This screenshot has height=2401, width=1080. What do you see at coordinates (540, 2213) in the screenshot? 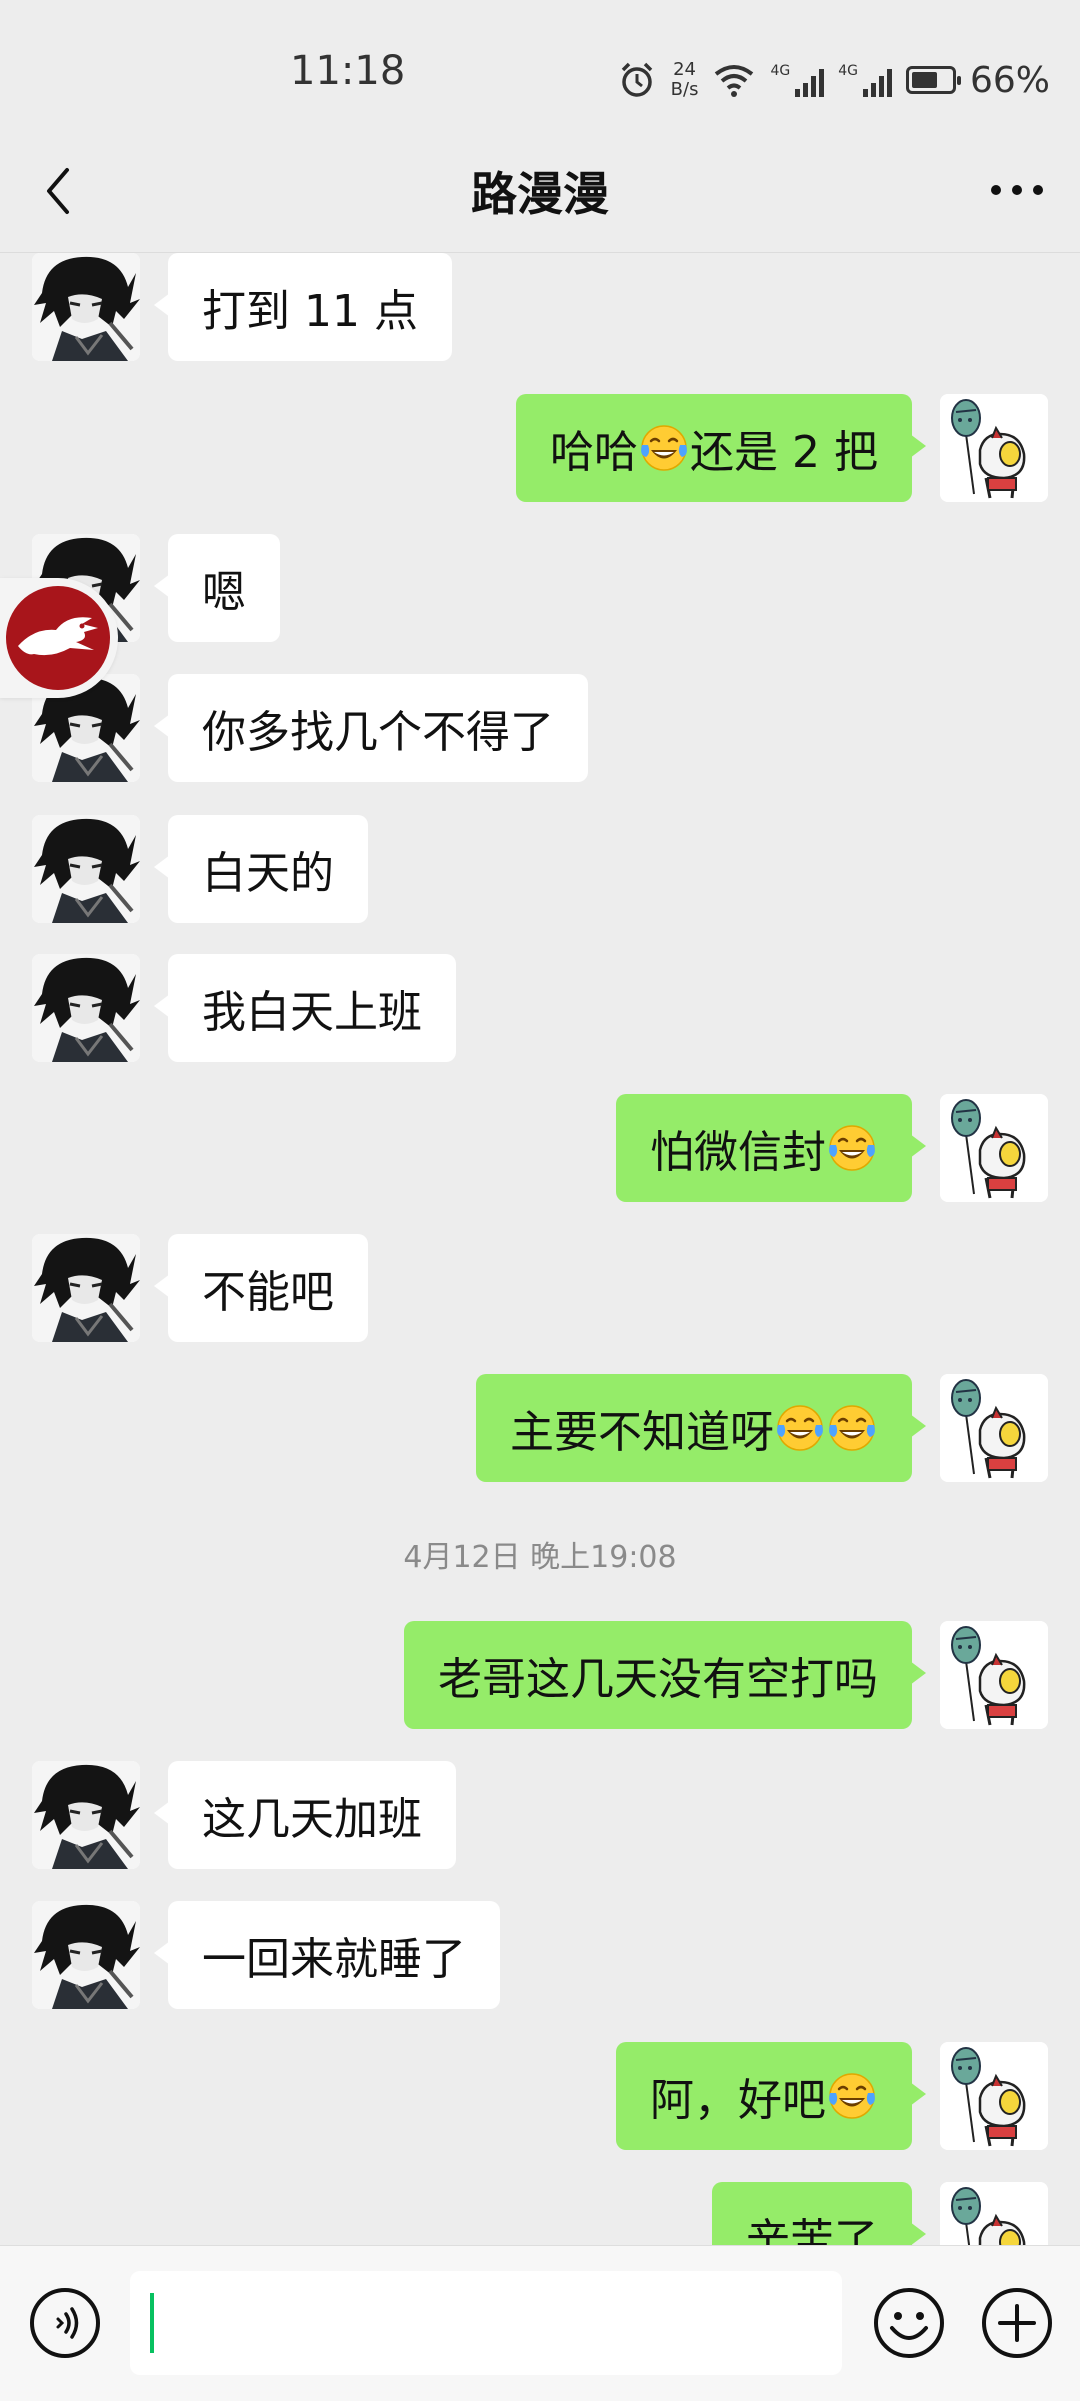
I see `message-row: 辛苦了` at bounding box center [540, 2213].